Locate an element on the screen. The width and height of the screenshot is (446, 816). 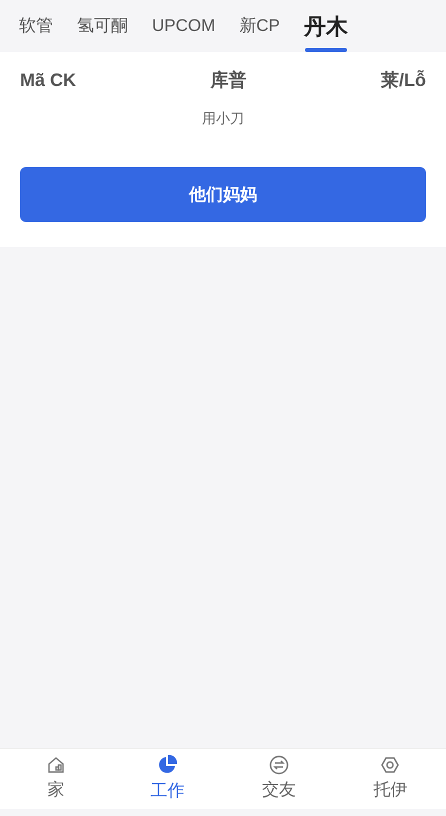
tab: 软管 is located at coordinates (36, 26).